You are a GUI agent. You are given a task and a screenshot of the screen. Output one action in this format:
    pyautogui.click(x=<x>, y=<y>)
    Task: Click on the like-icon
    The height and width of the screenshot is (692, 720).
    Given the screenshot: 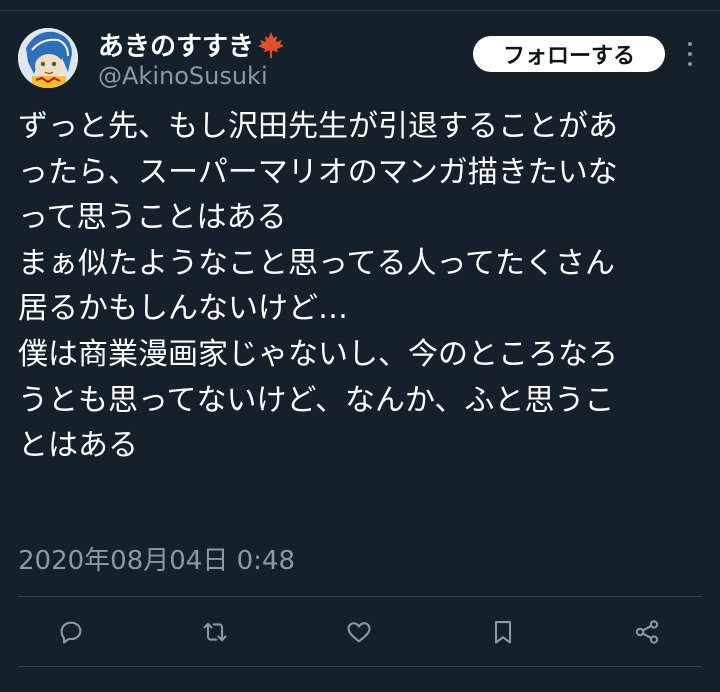 What is the action you would take?
    pyautogui.click(x=359, y=632)
    